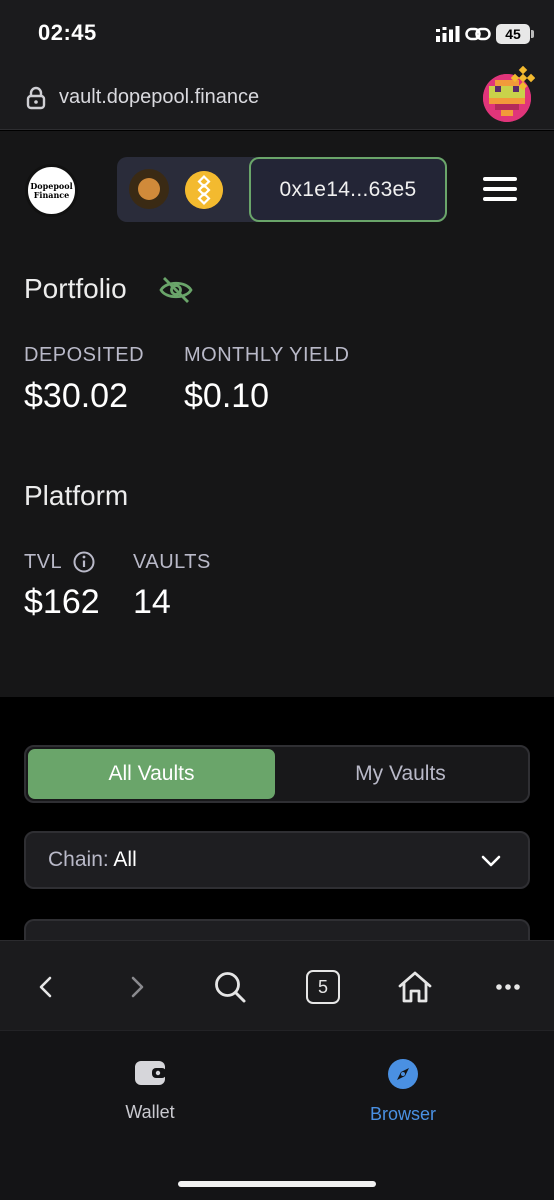  Describe the element at coordinates (152, 602) in the screenshot. I see `vaults-value: 14` at that location.